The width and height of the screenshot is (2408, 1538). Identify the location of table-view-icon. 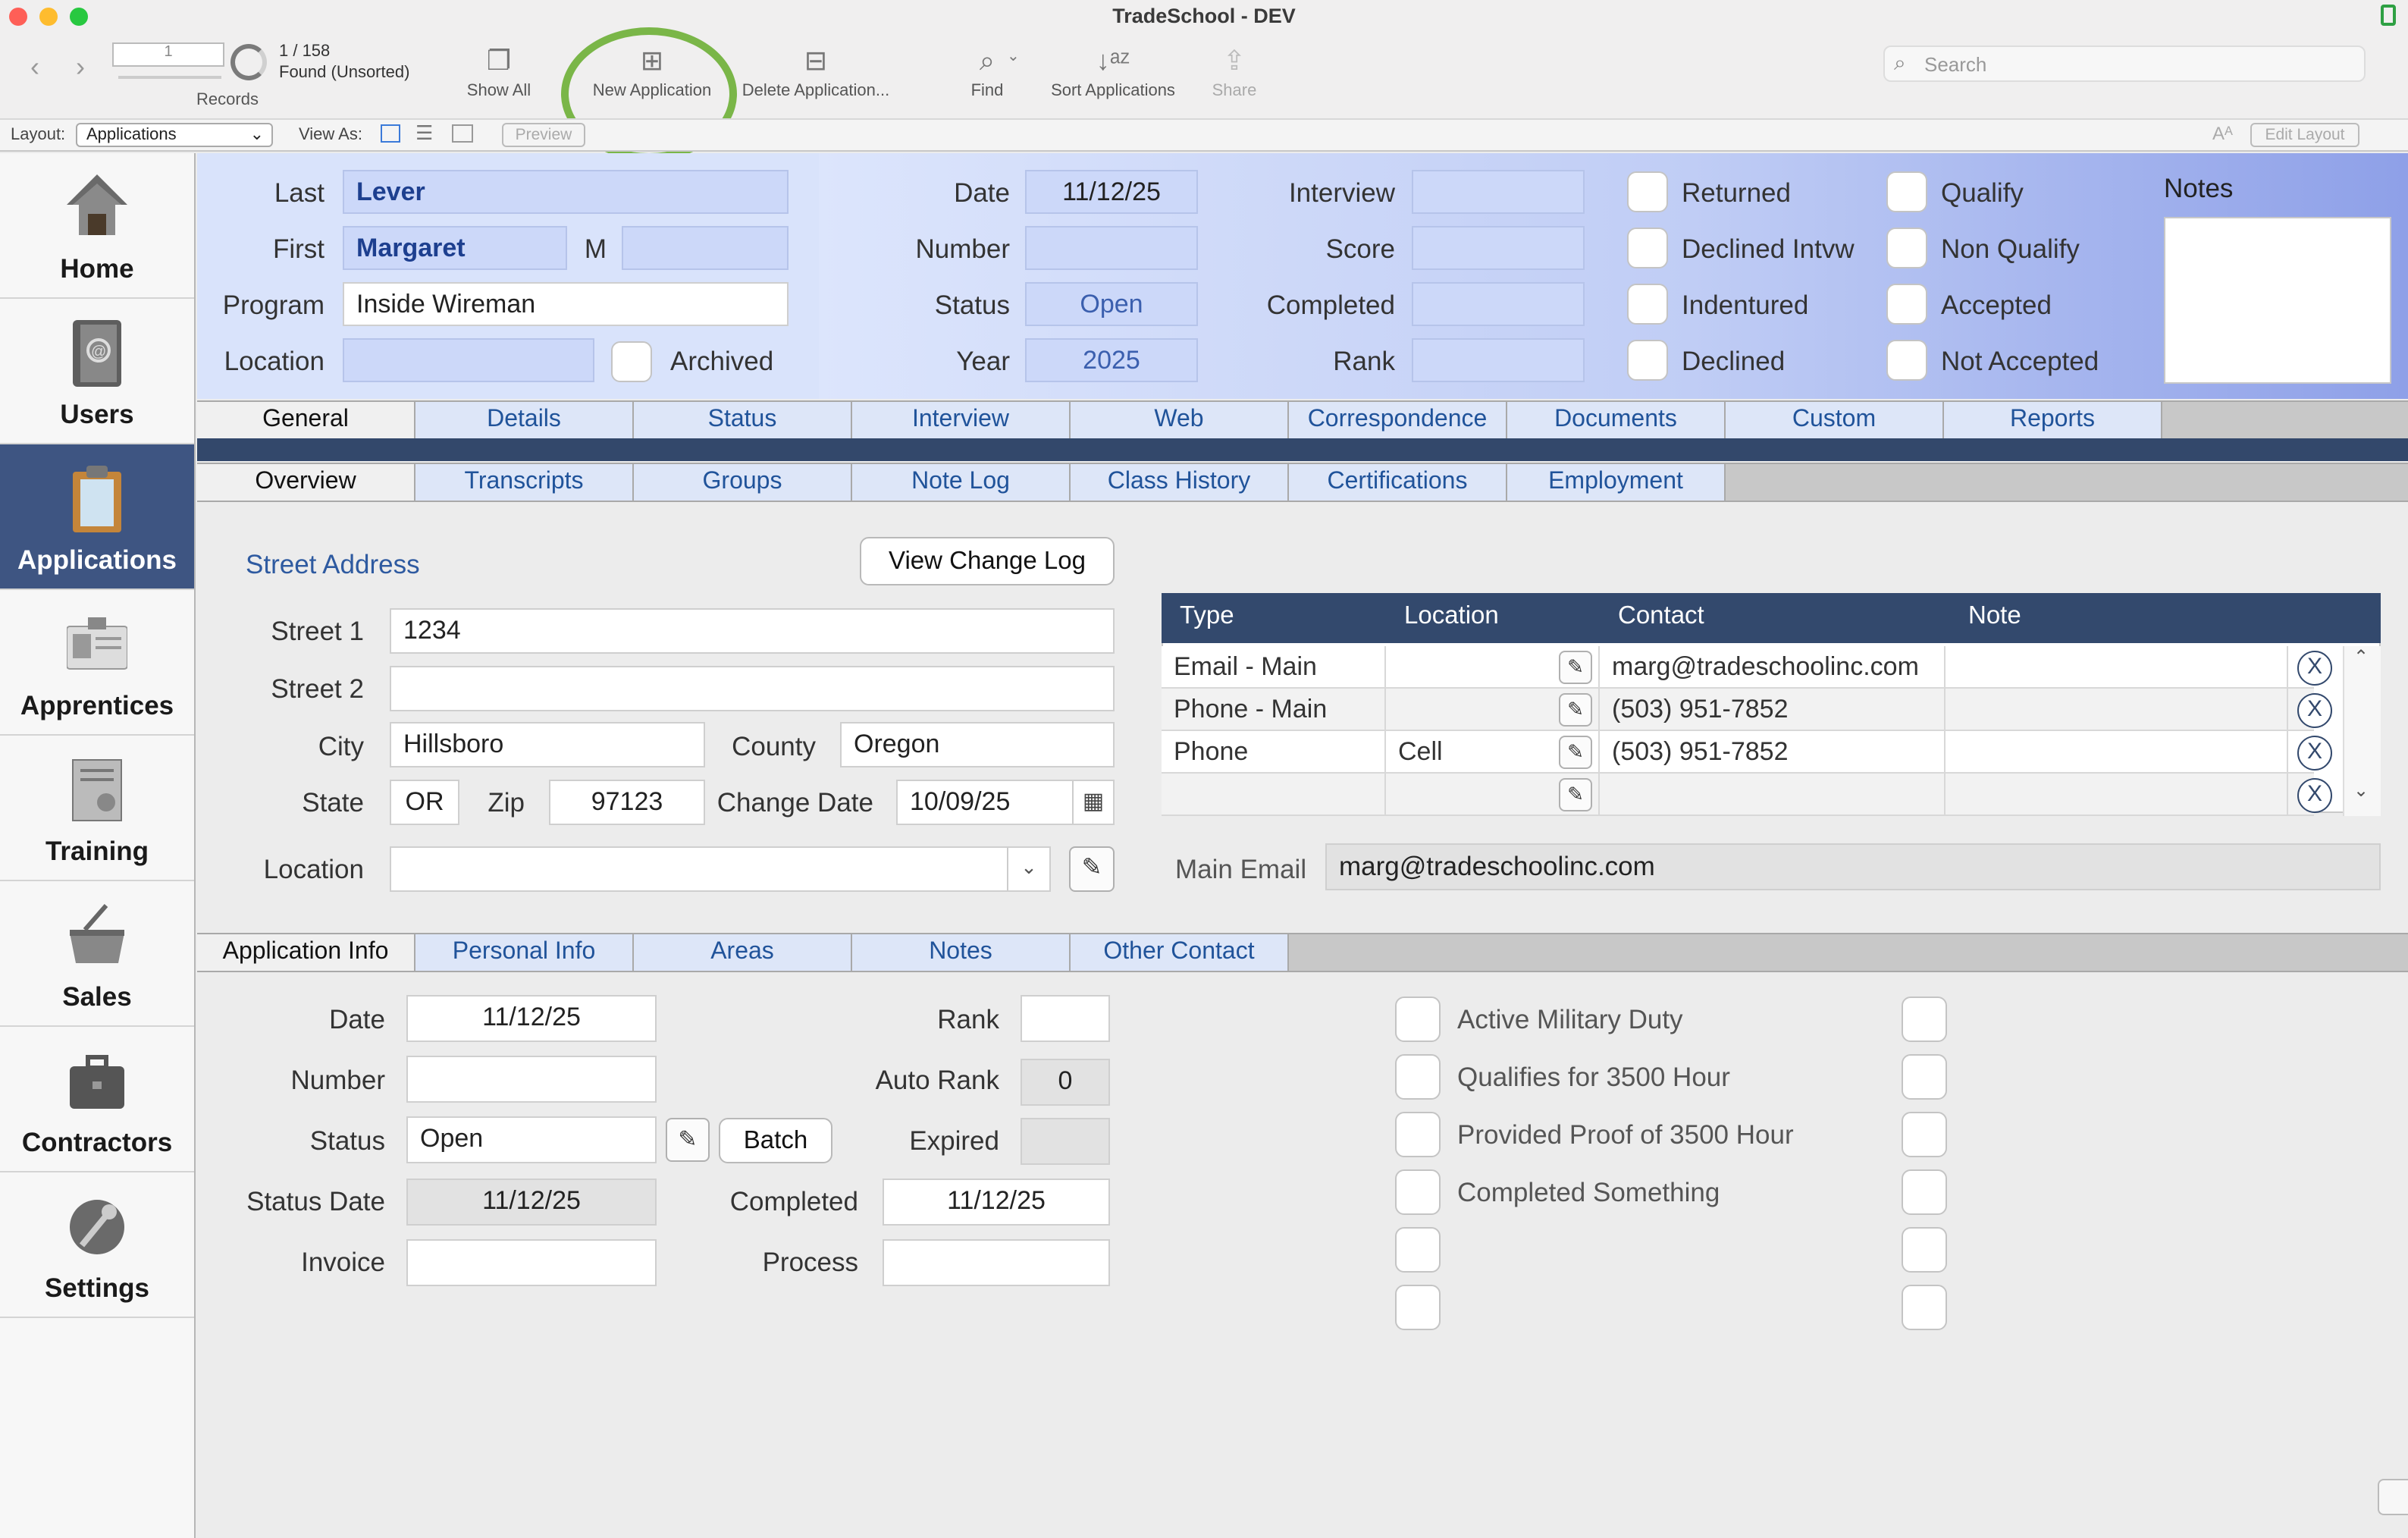
(462, 133).